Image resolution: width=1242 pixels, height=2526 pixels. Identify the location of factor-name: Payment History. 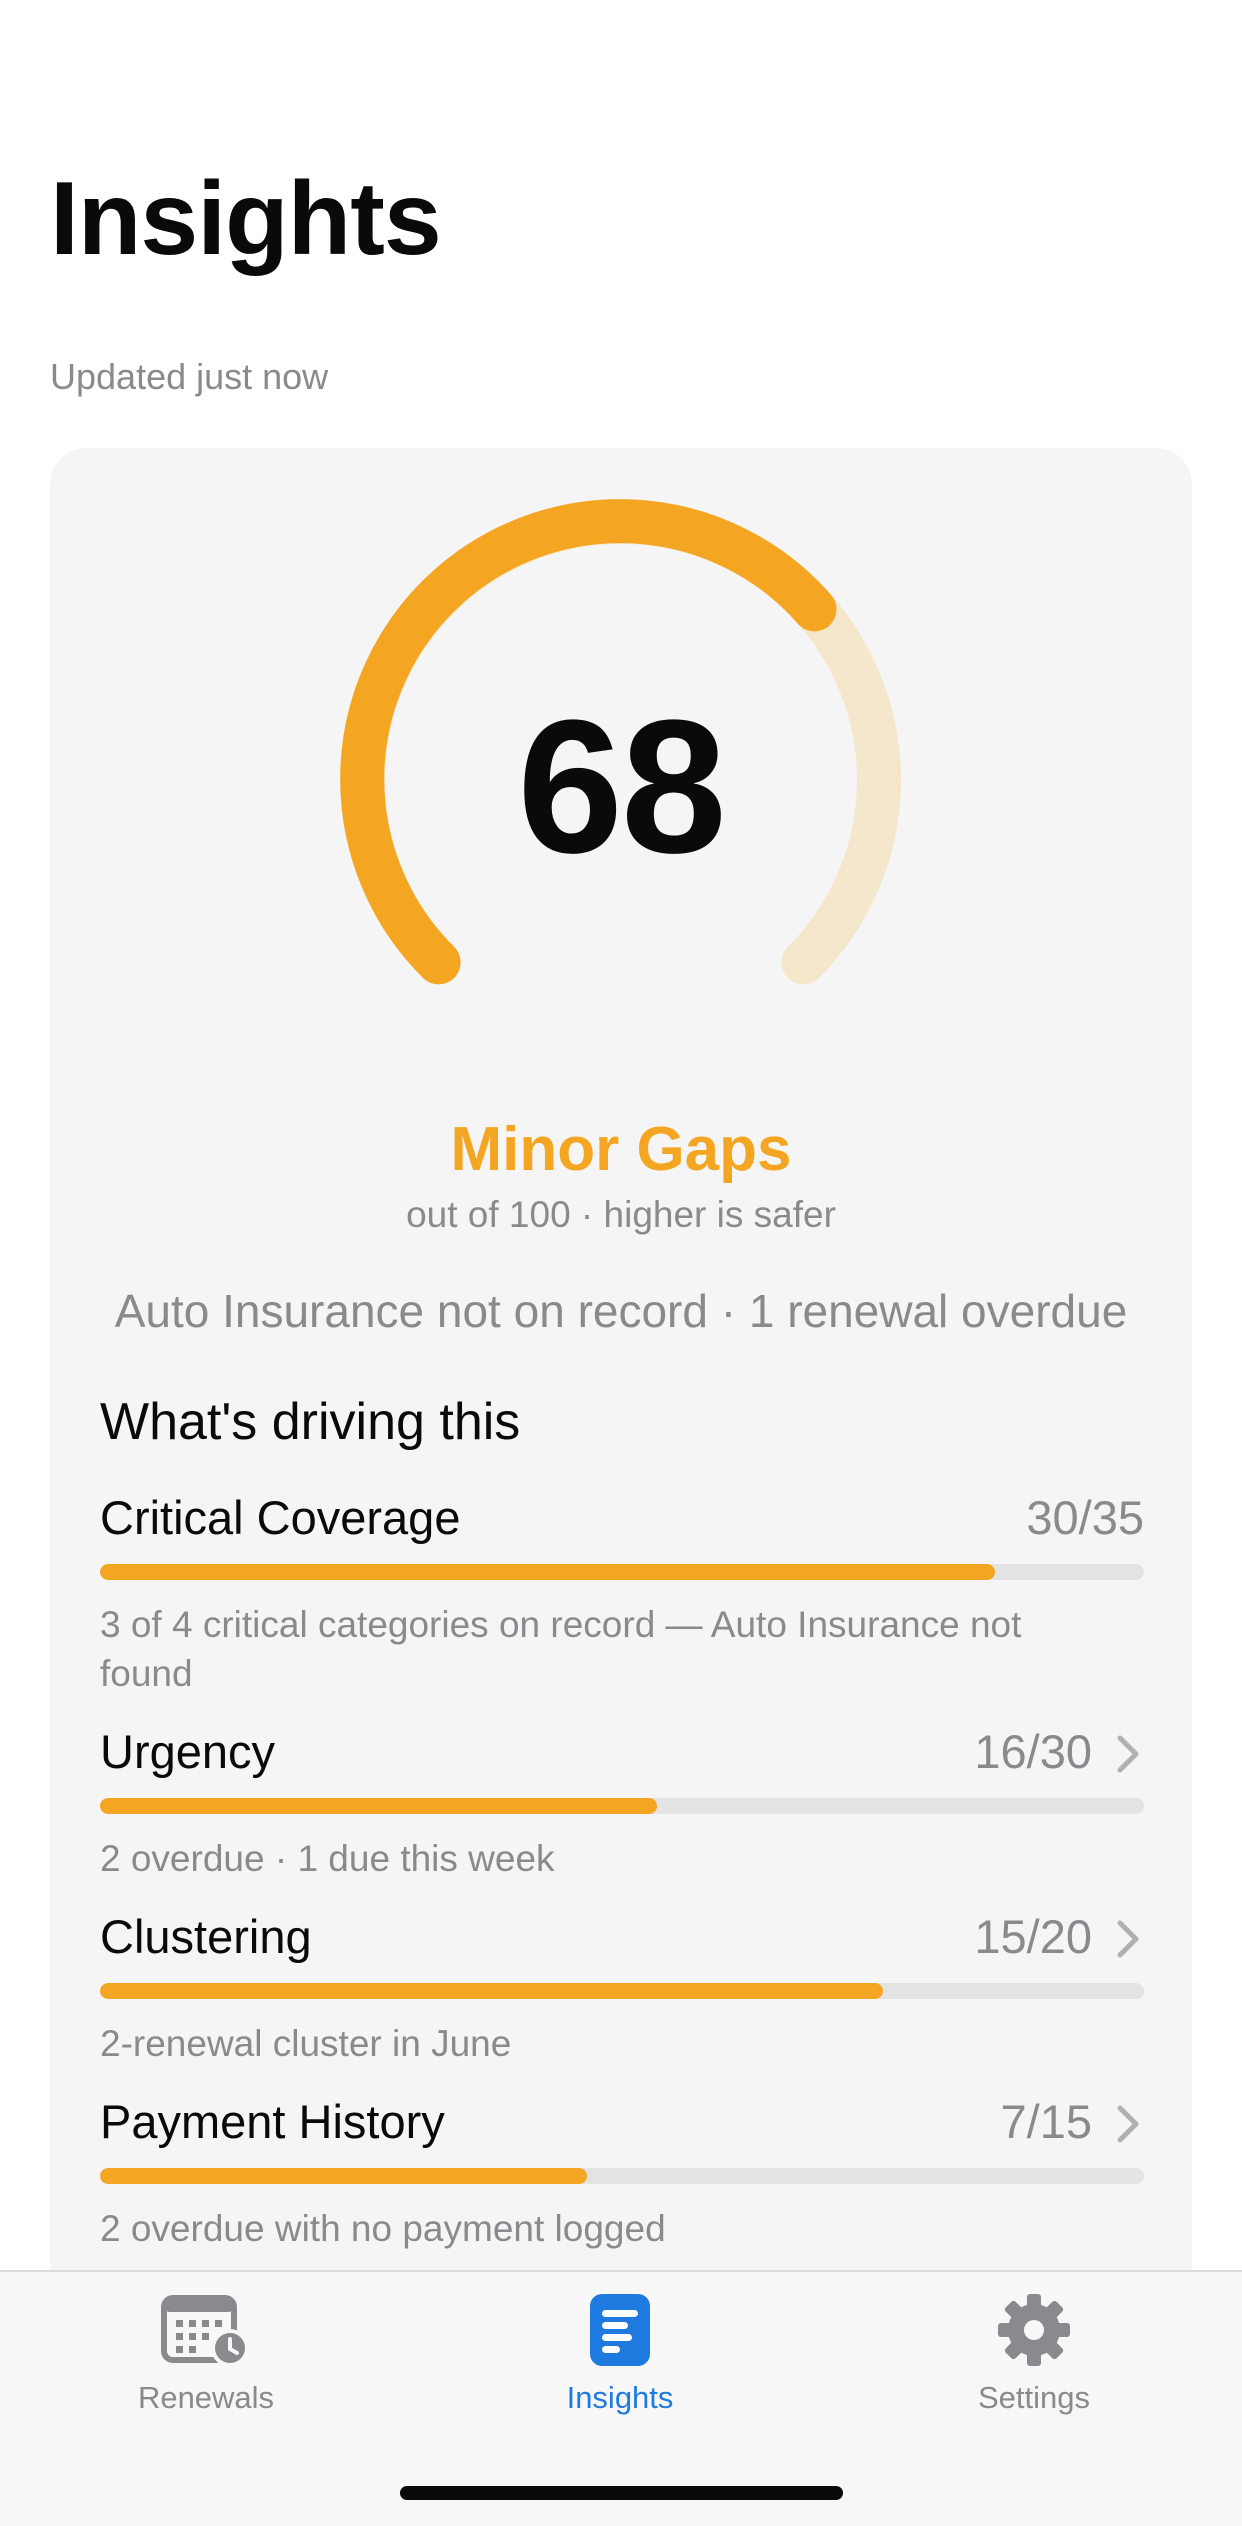
(272, 2121).